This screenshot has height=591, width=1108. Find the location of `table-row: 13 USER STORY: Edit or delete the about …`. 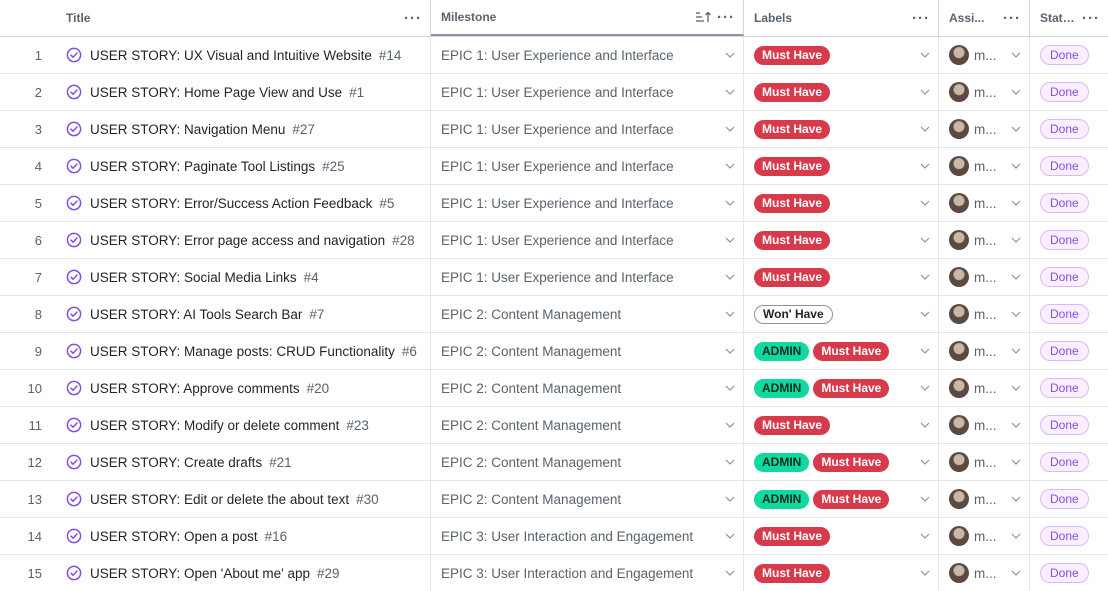

table-row: 13 USER STORY: Edit or delete the about … is located at coordinates (554, 499).